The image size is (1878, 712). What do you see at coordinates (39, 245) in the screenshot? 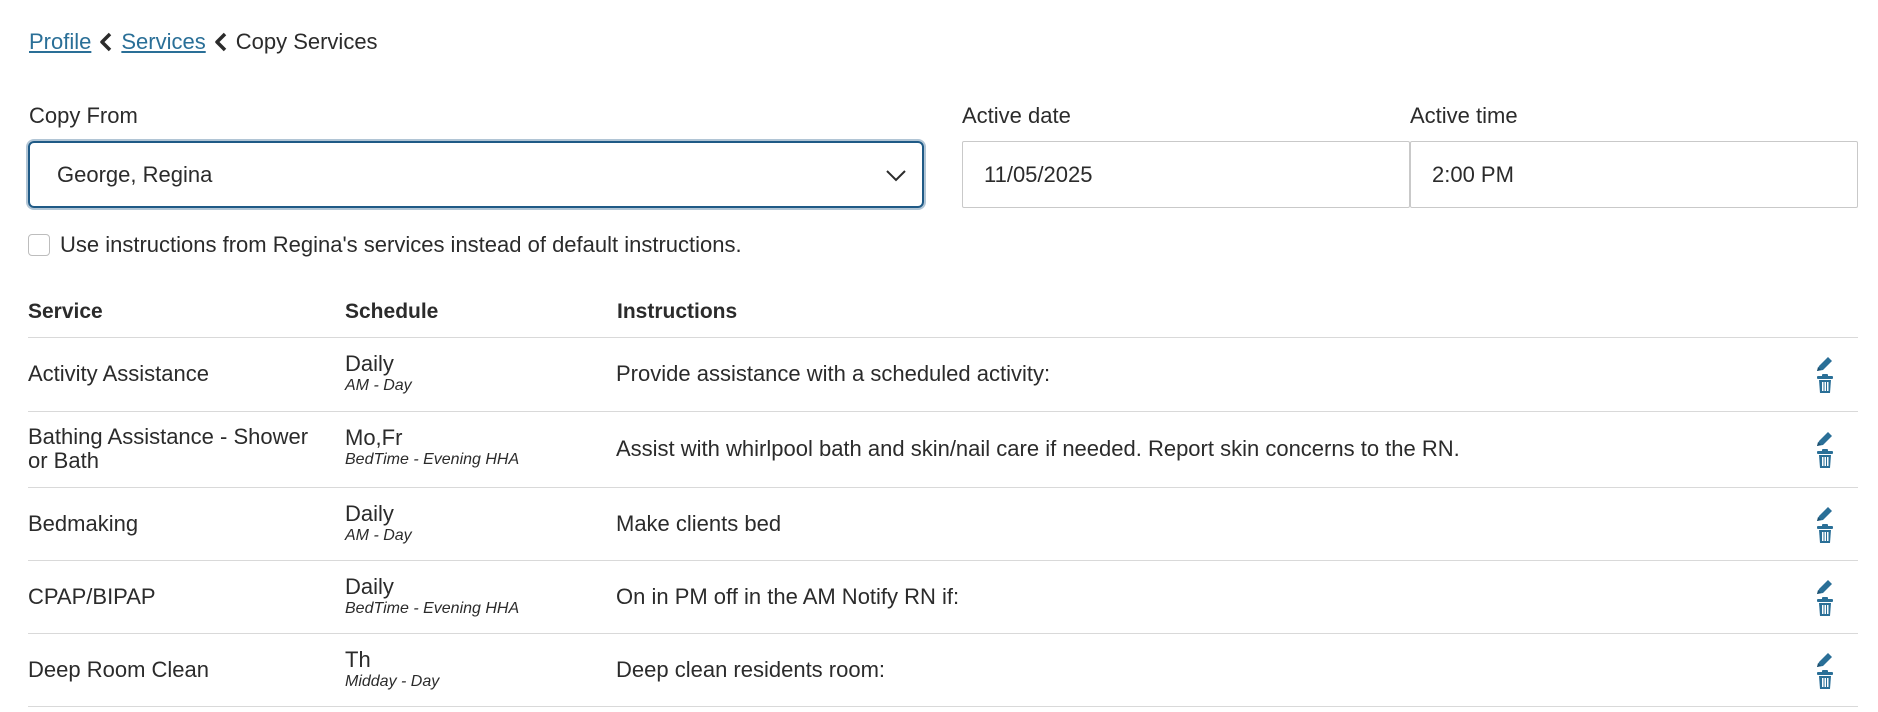
I see `use-instructions-checkbox` at bounding box center [39, 245].